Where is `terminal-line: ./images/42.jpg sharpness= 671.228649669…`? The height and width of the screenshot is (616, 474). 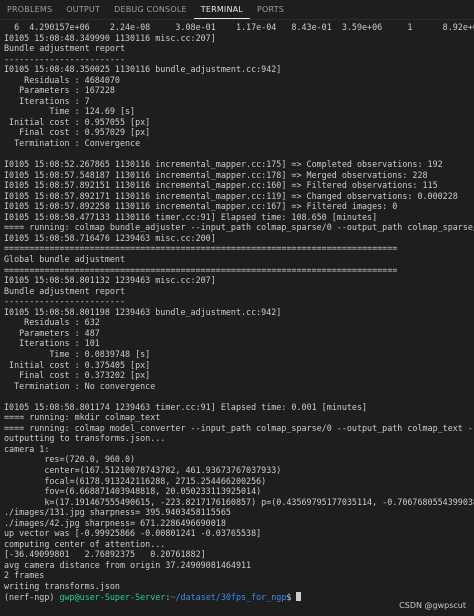 terminal-line: ./images/42.jpg sharpness= 671.228649669… is located at coordinates (115, 522).